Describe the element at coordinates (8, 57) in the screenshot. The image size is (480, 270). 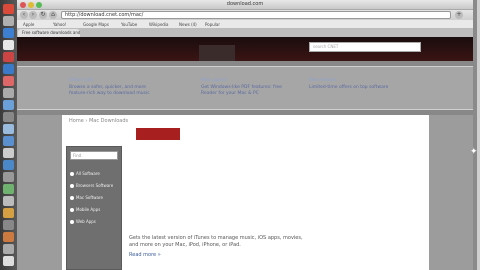
I see `photos-icon` at that location.